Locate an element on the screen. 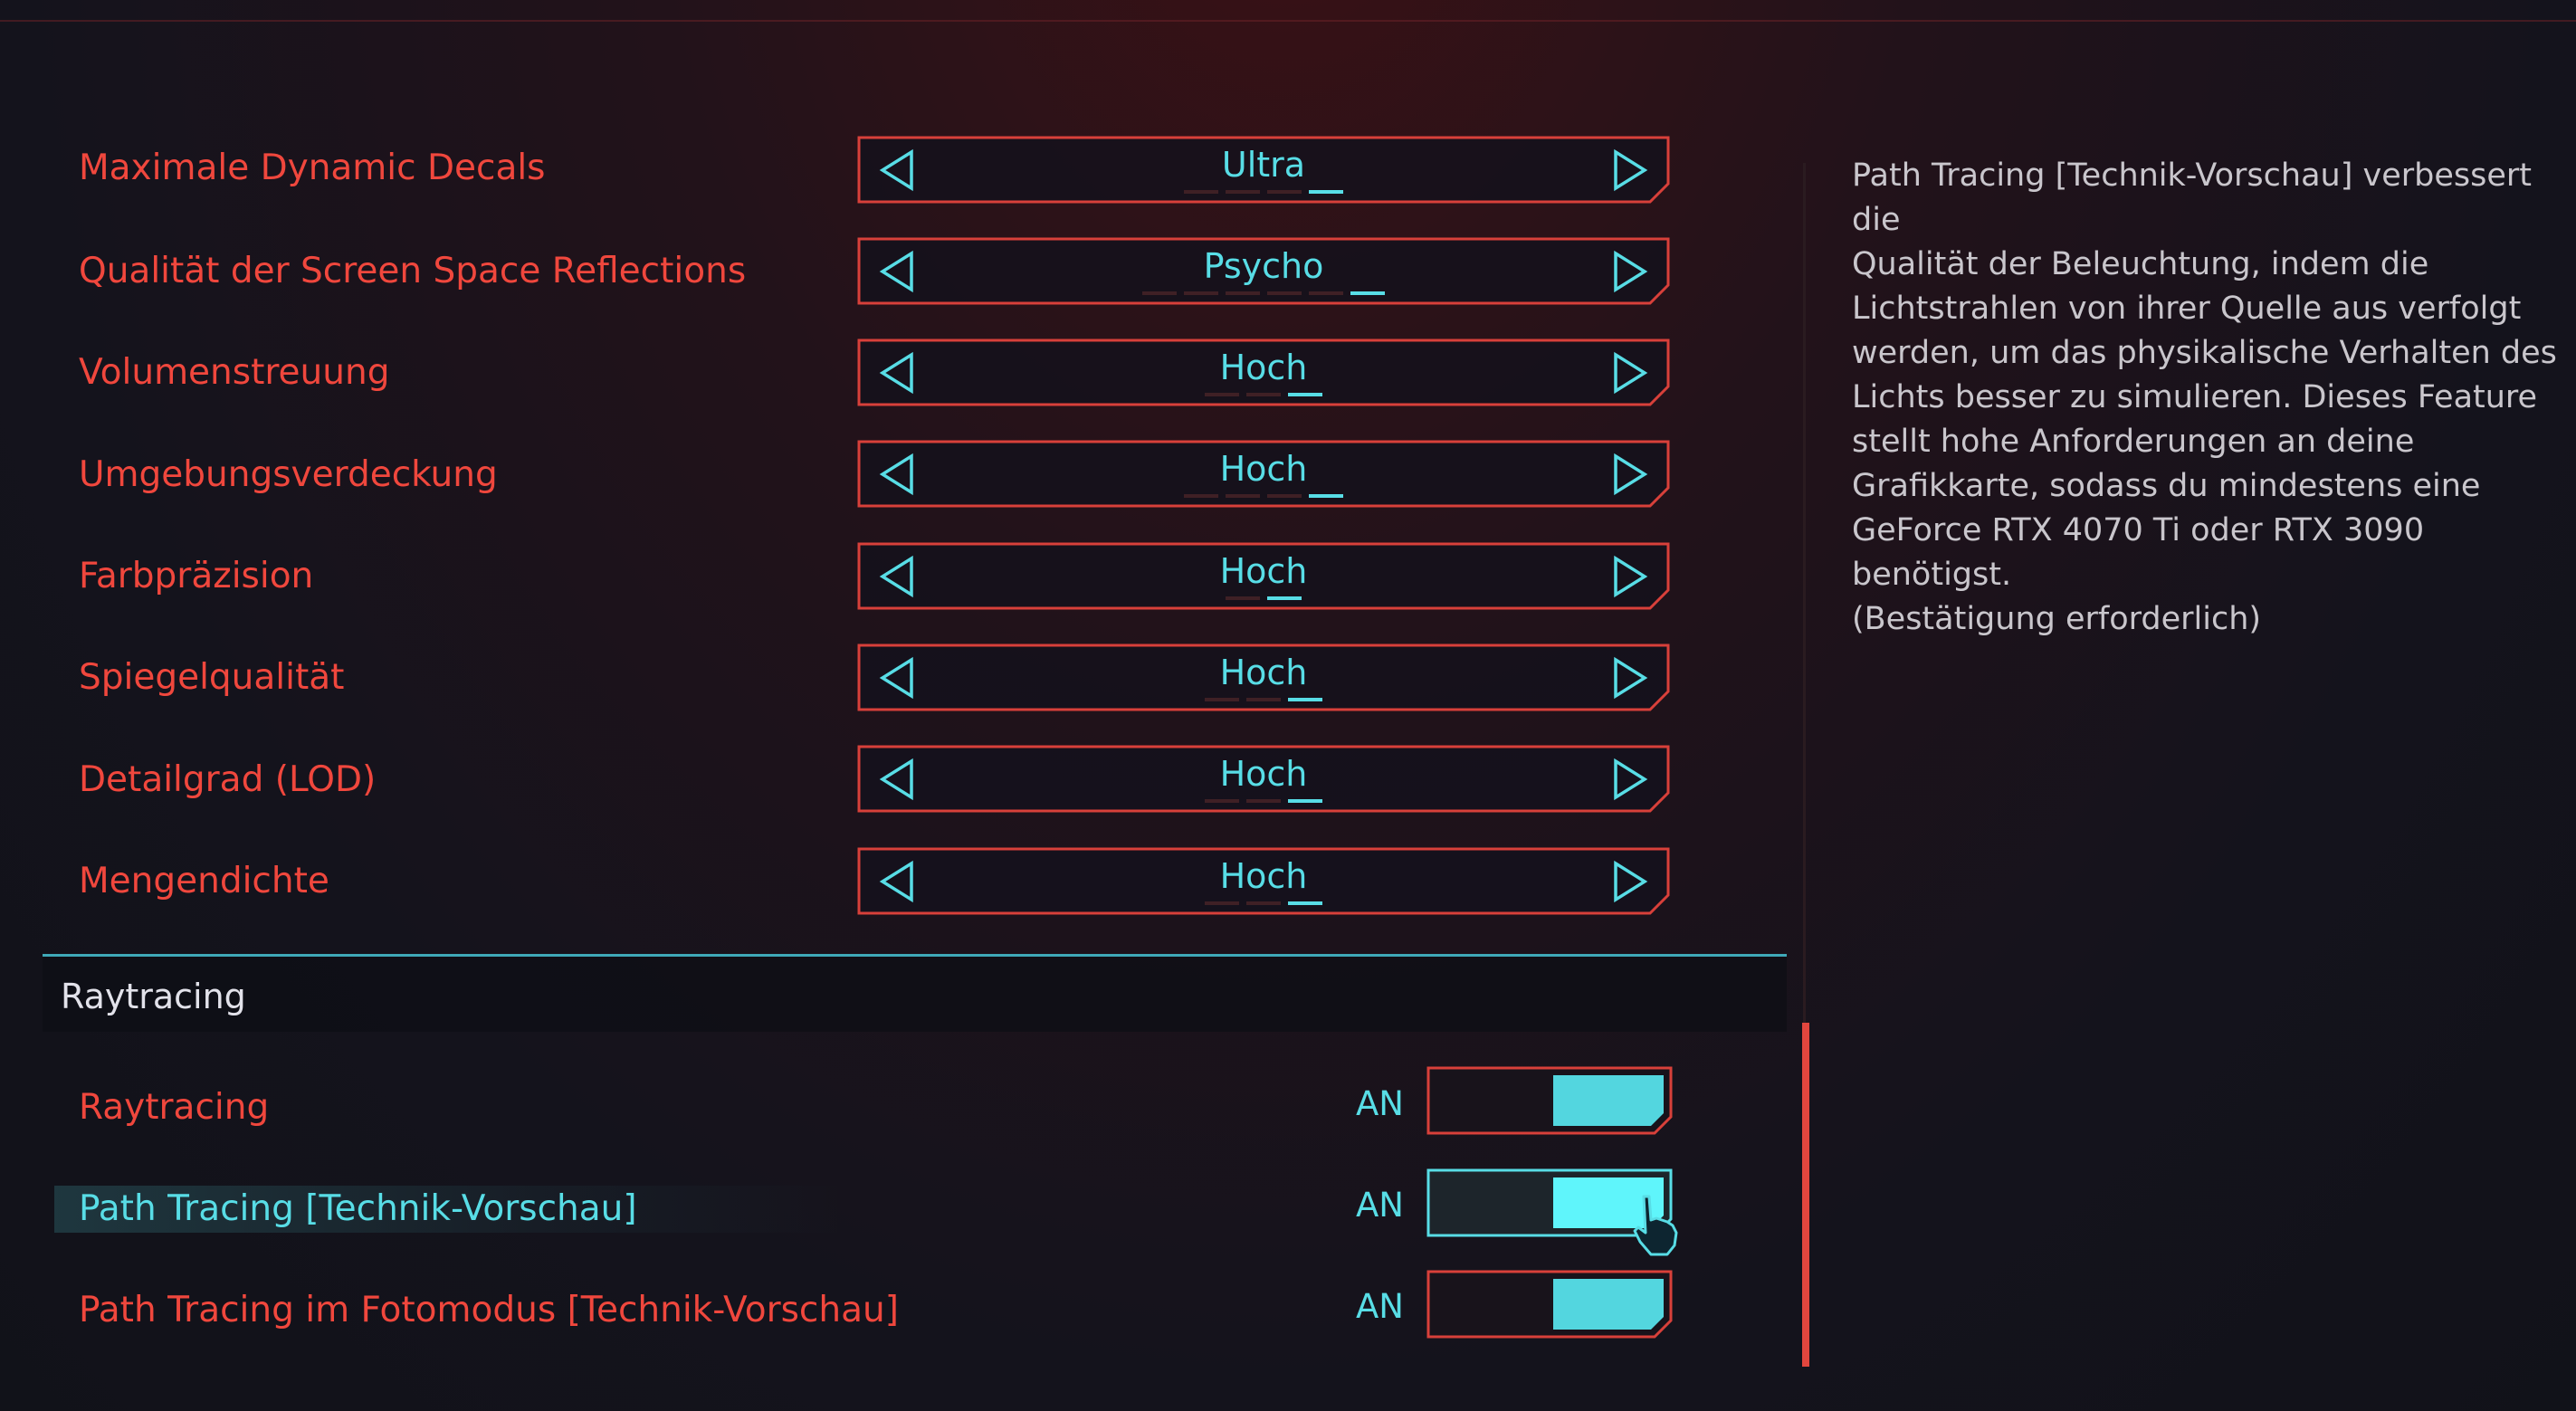 The image size is (2576, 1411). selector-lod: Hoch is located at coordinates (1264, 779).